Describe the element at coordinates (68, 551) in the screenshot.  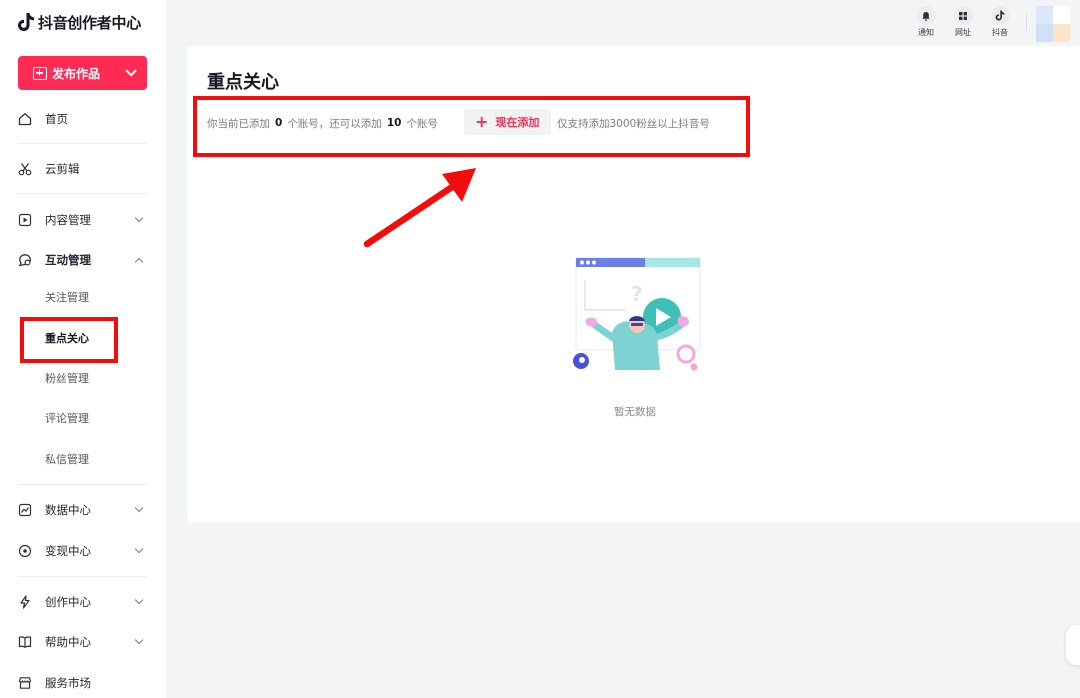
I see `sidebar-item-label: 变现中心` at that location.